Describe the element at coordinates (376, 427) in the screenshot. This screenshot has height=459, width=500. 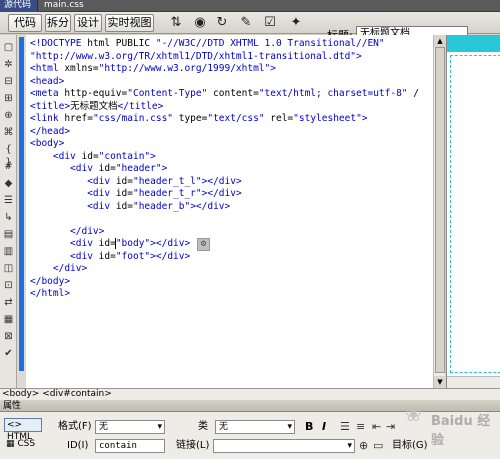
I see `outdent-icon: ⇤` at that location.